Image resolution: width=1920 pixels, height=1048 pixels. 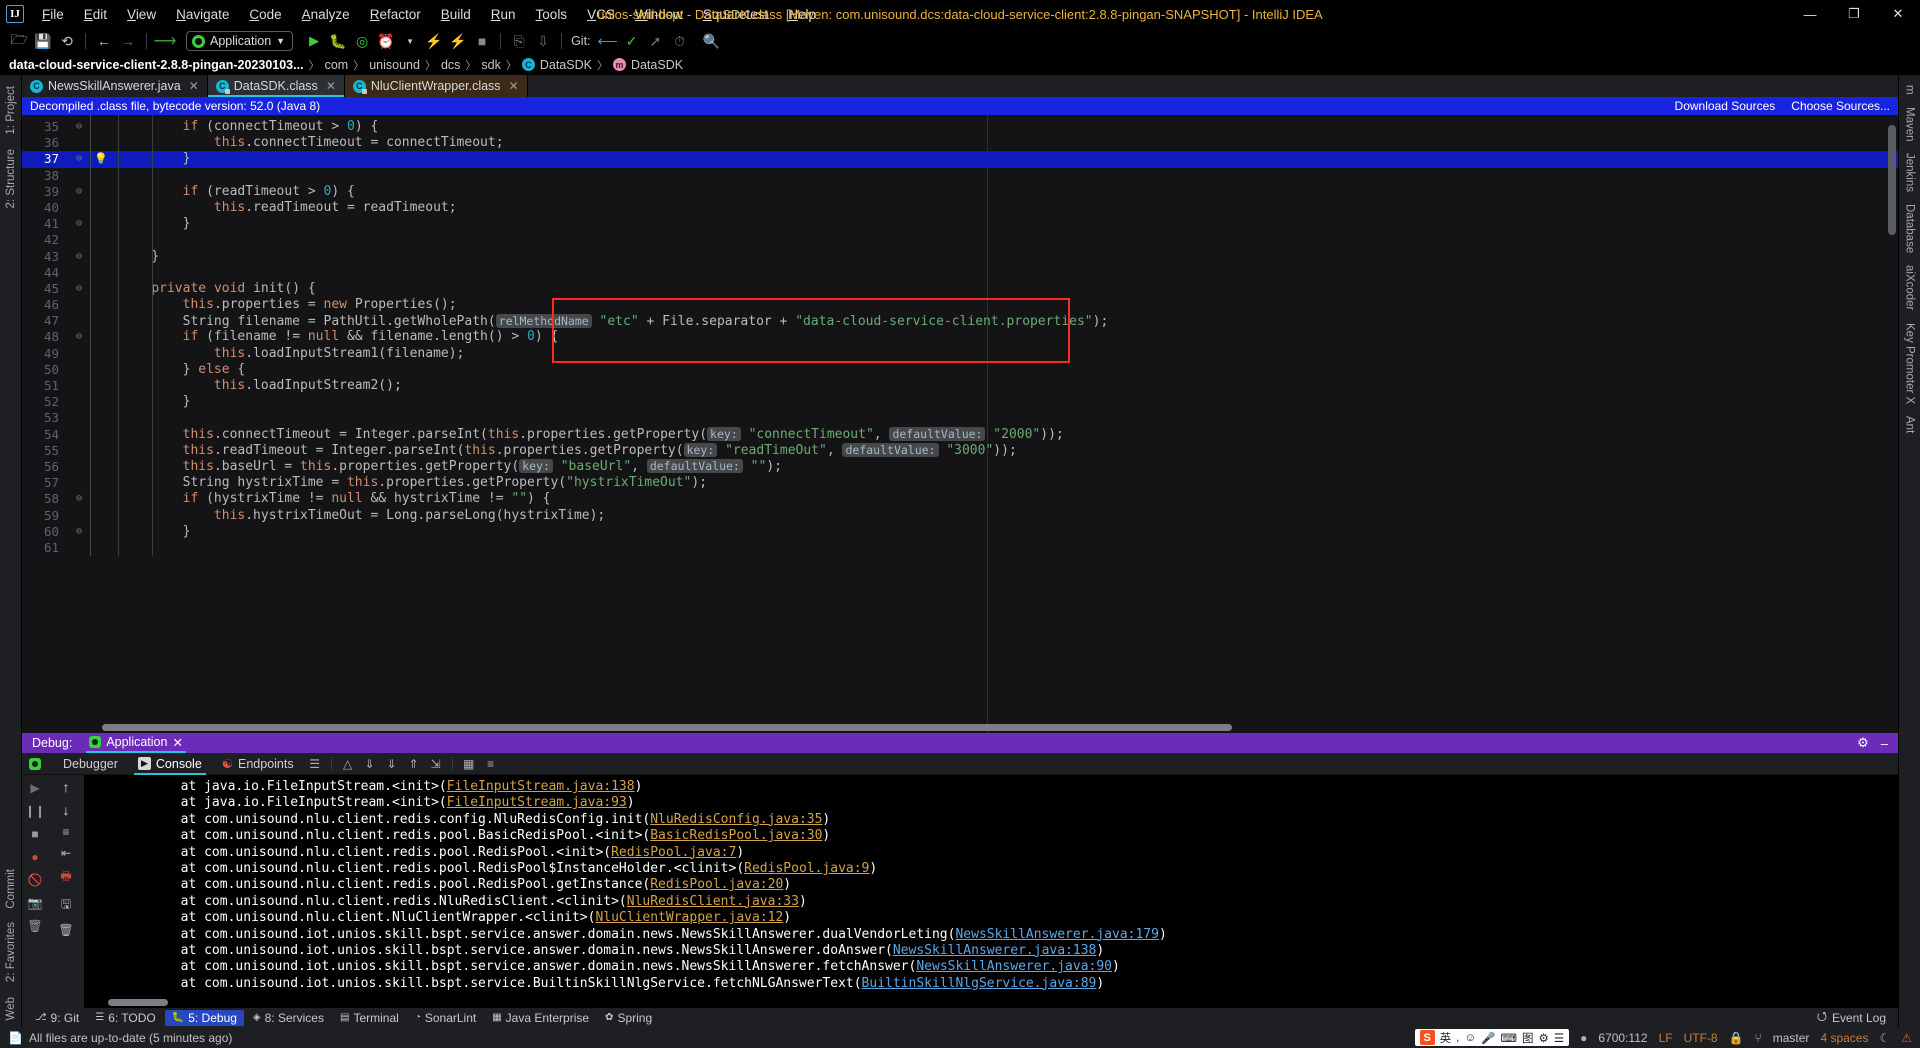 What do you see at coordinates (1791, 1038) in the screenshot?
I see `git-branch: master` at bounding box center [1791, 1038].